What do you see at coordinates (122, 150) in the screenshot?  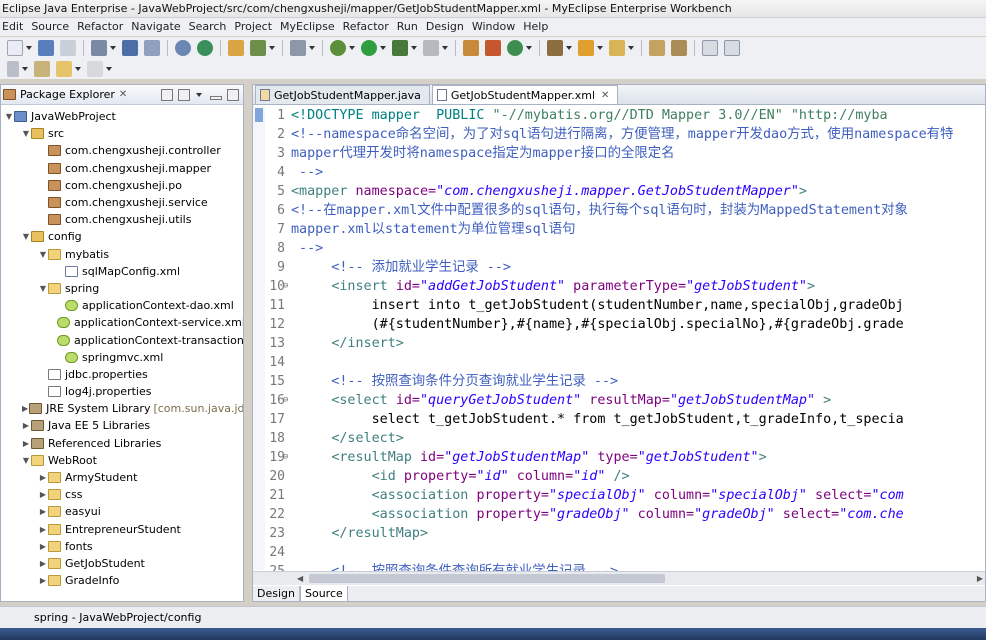 I see `tree-item: com.chengxusheji.controller` at bounding box center [122, 150].